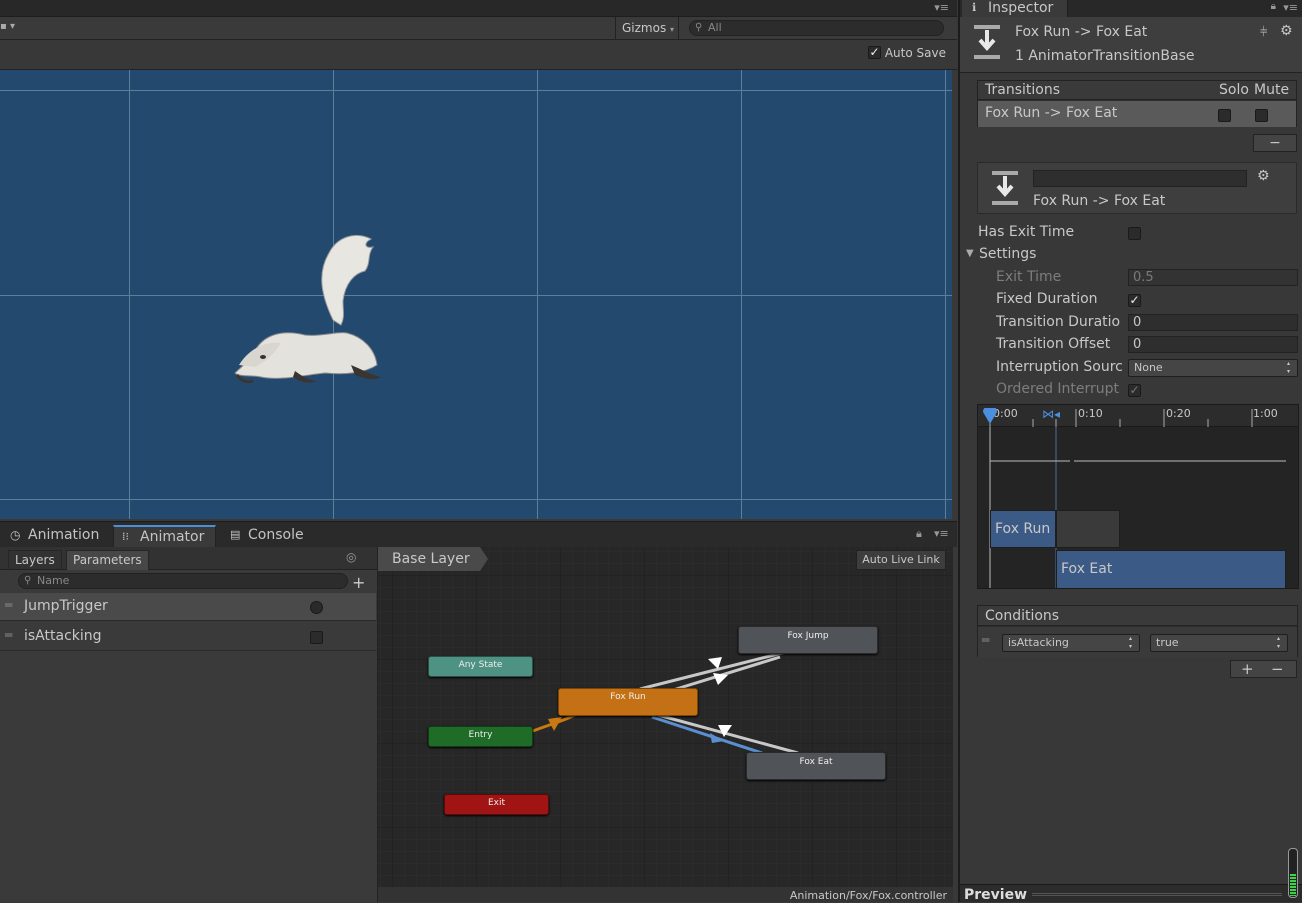 The height and width of the screenshot is (903, 1302). Describe the element at coordinates (125, 536) in the screenshot. I see `animator-icon: ⁞⁝` at that location.